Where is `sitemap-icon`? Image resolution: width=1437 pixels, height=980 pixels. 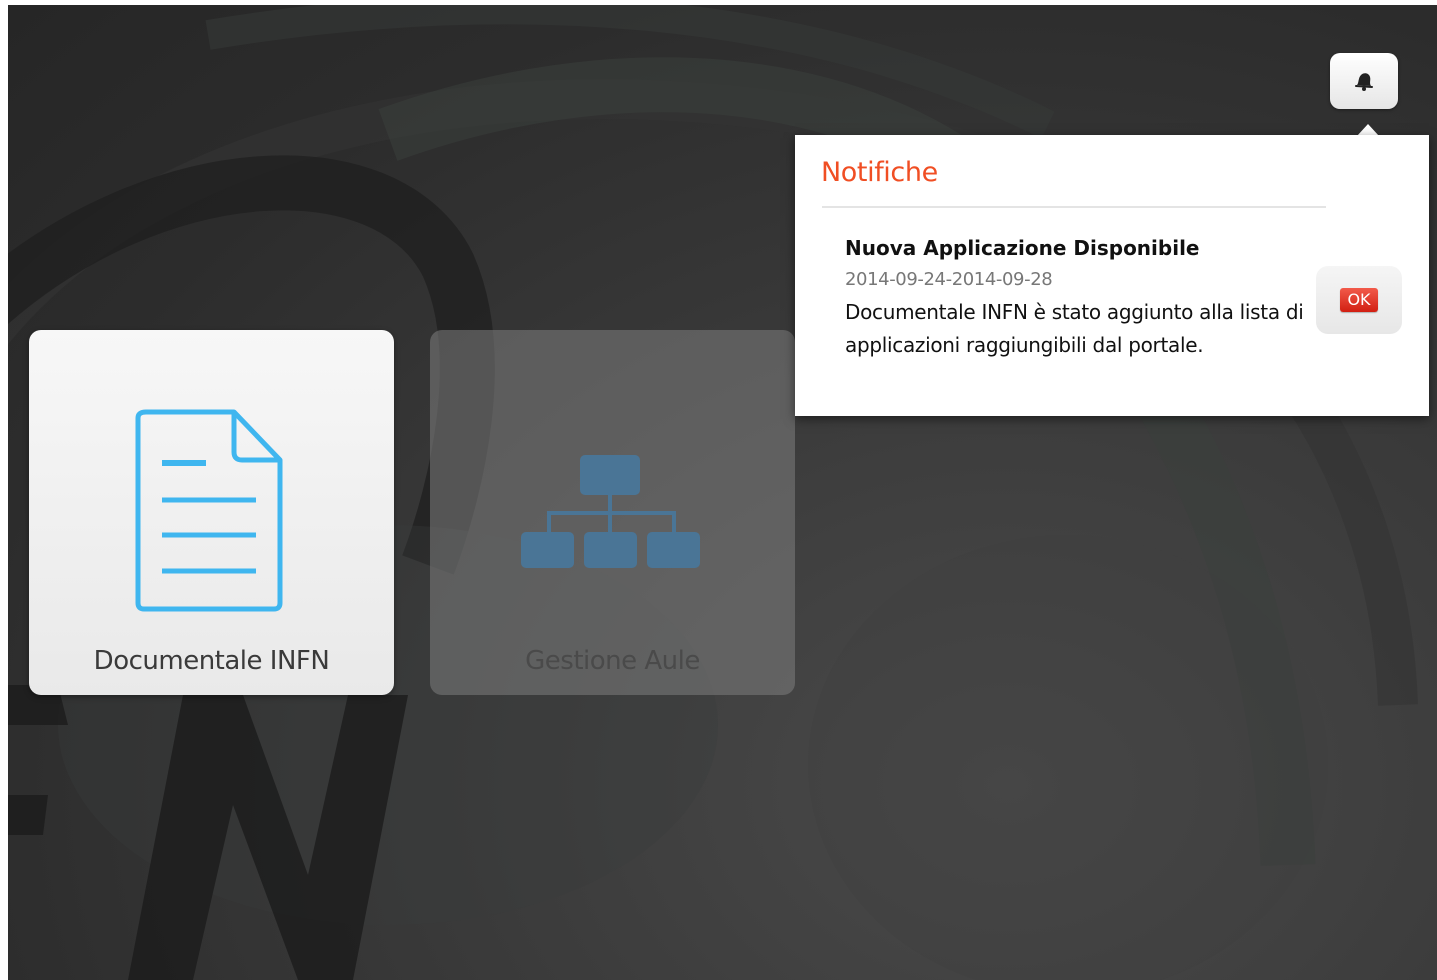
sitemap-icon is located at coordinates (610, 511).